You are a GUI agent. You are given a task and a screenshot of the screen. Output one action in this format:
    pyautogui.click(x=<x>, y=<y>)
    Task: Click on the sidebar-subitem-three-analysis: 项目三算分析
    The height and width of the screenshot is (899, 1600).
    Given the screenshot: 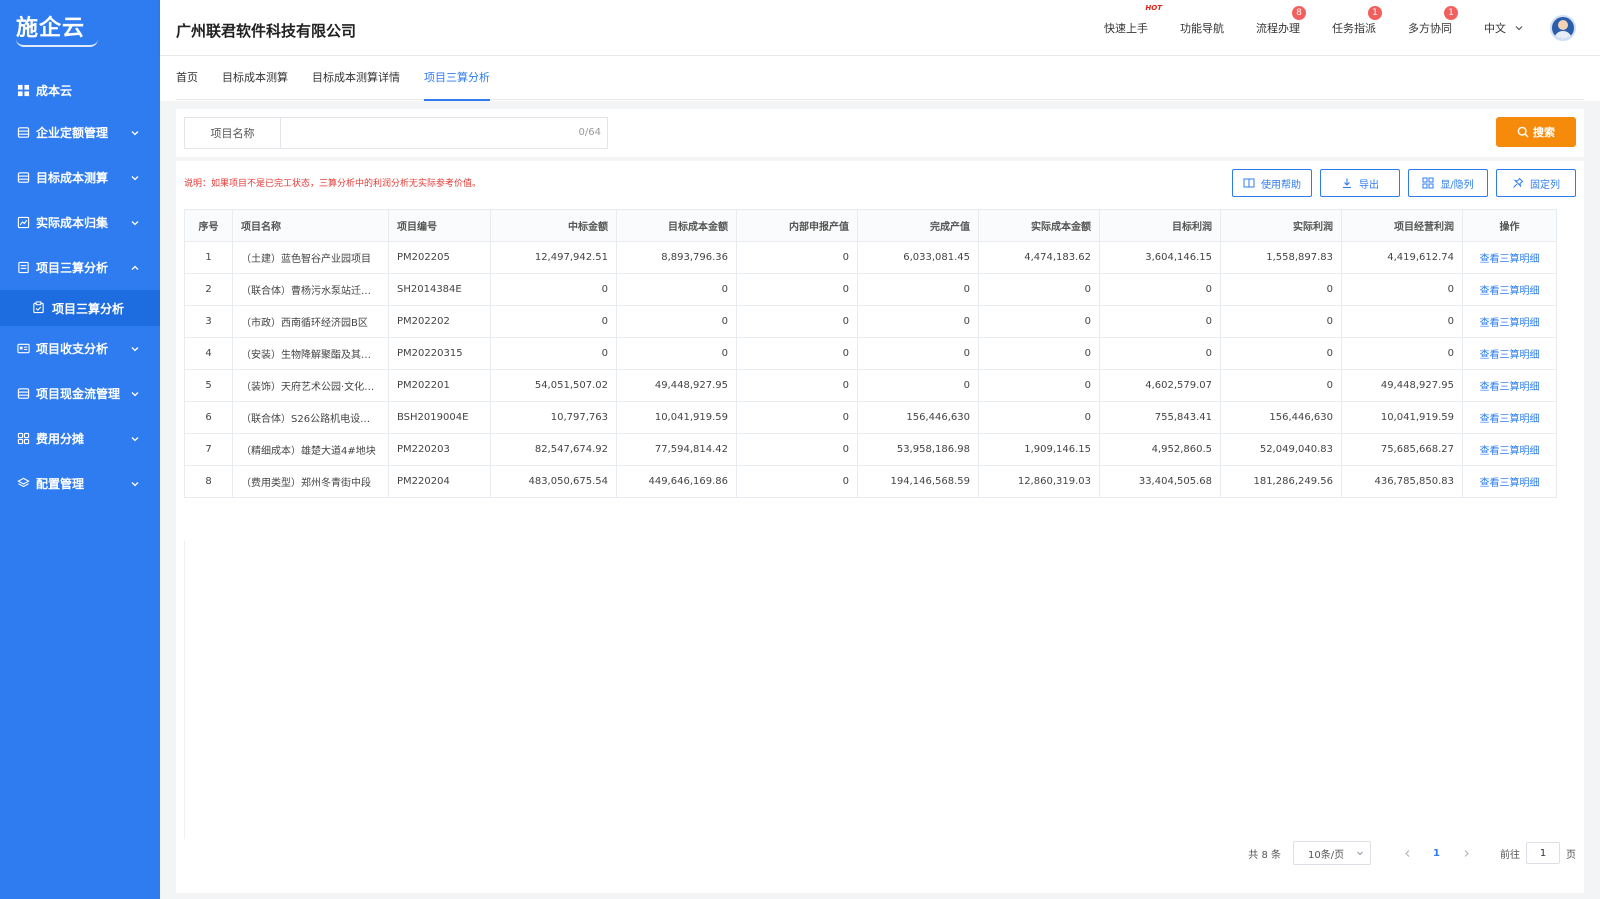 What is the action you would take?
    pyautogui.click(x=80, y=308)
    